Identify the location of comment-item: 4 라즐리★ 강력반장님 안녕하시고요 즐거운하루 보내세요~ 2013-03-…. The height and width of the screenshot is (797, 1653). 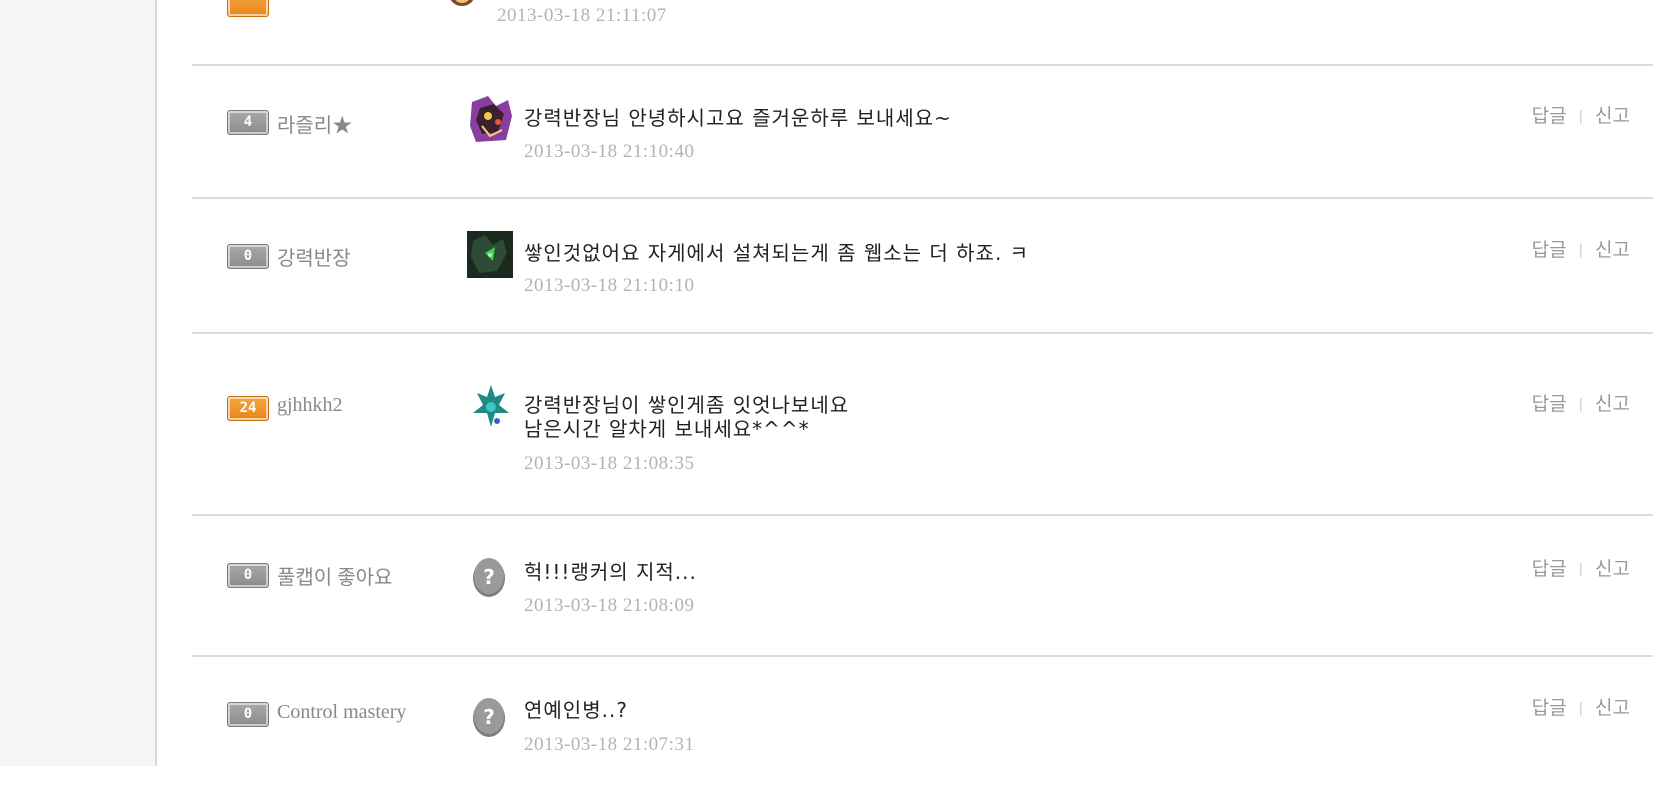
(922, 131).